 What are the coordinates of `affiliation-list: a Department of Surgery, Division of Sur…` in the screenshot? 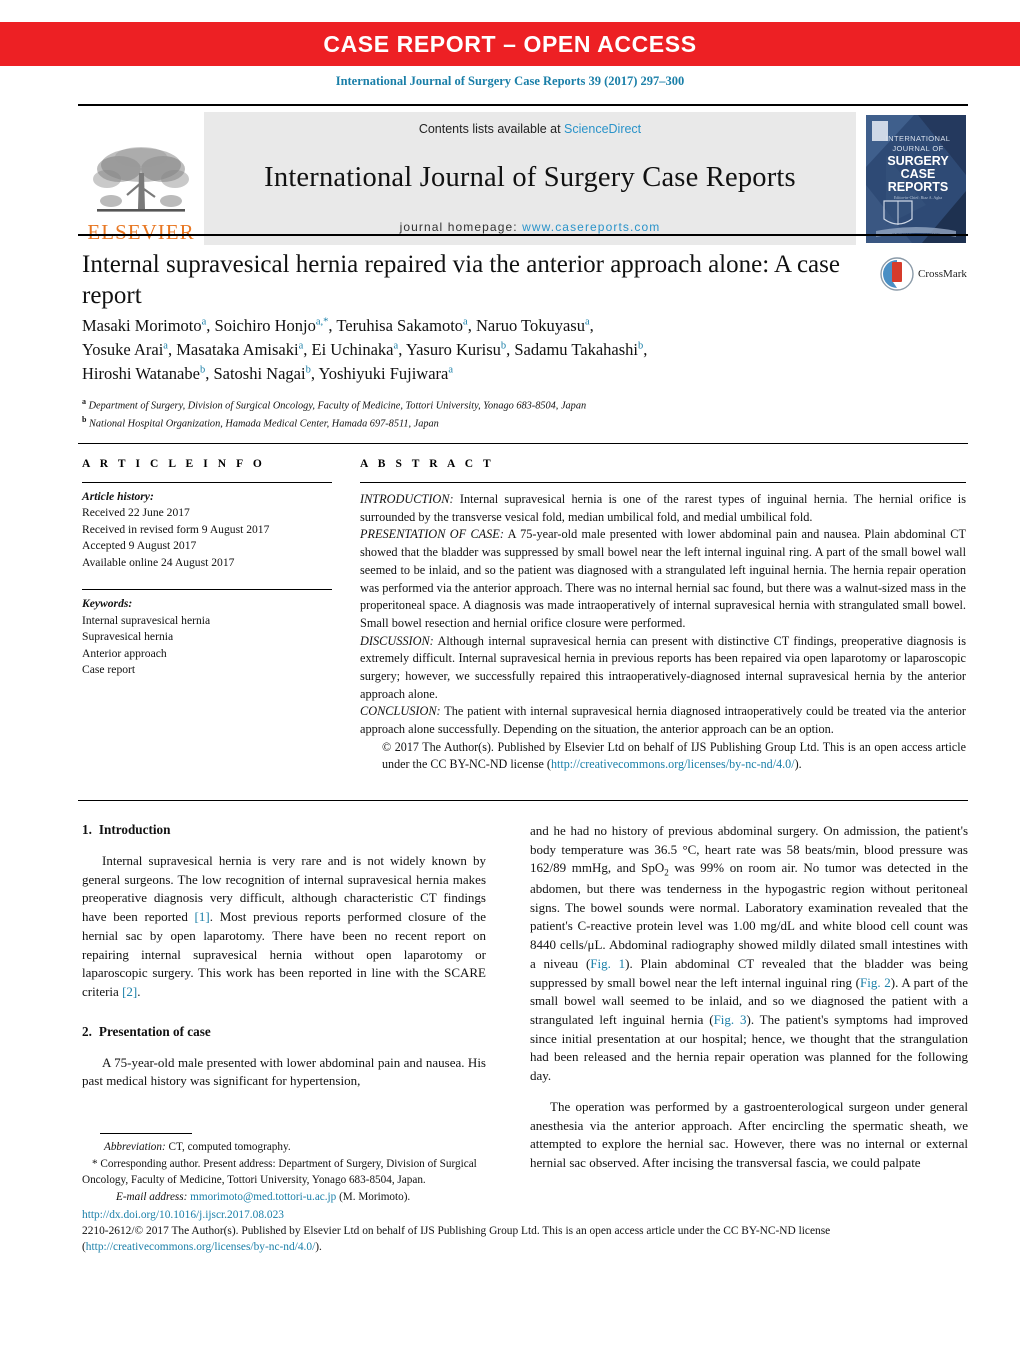 It's located at (517, 414).